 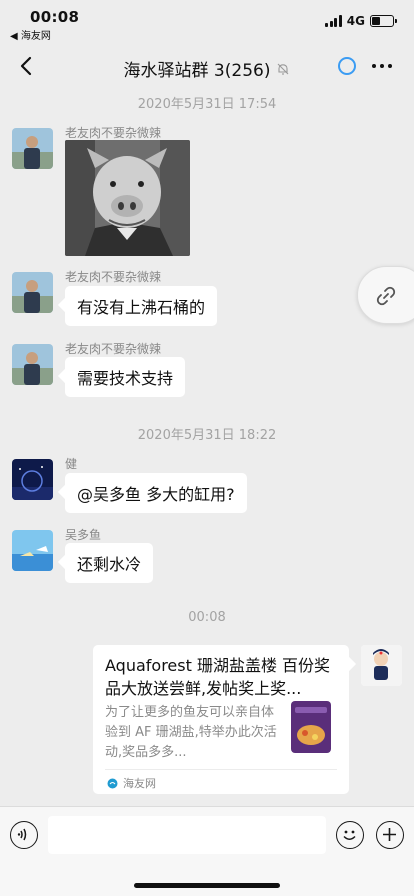 I want to click on card-thumbnail, so click(x=311, y=727).